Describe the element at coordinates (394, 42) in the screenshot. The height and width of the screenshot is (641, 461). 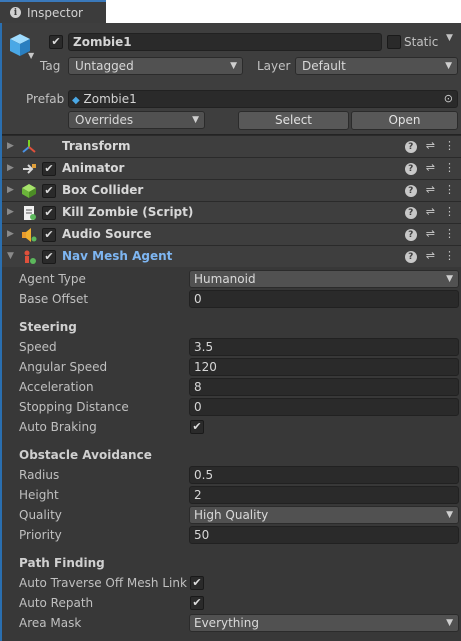
I see `static-checkbox: ✔` at that location.